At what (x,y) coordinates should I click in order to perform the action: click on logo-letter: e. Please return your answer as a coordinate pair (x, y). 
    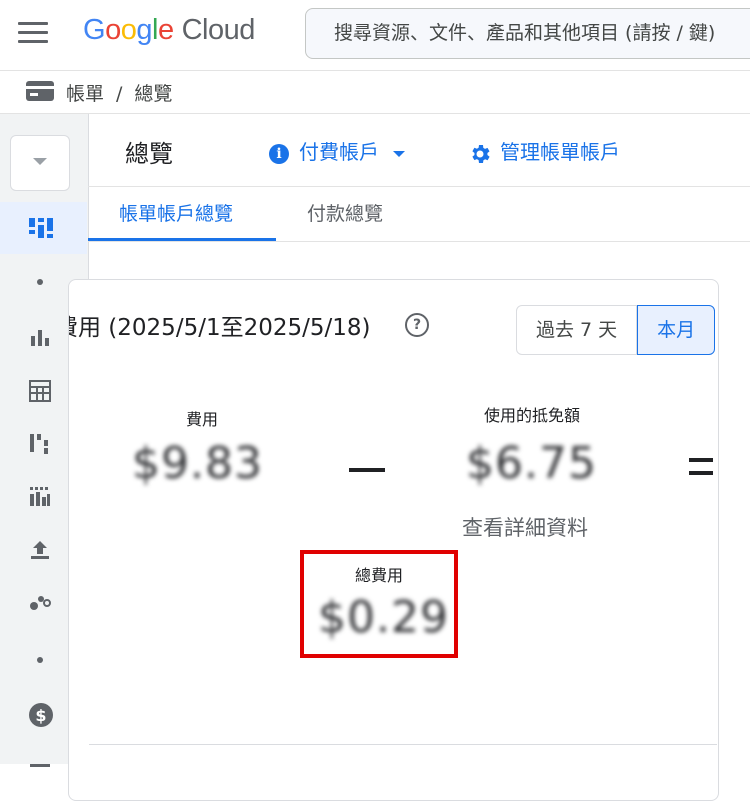
    Looking at the image, I should click on (165, 30).